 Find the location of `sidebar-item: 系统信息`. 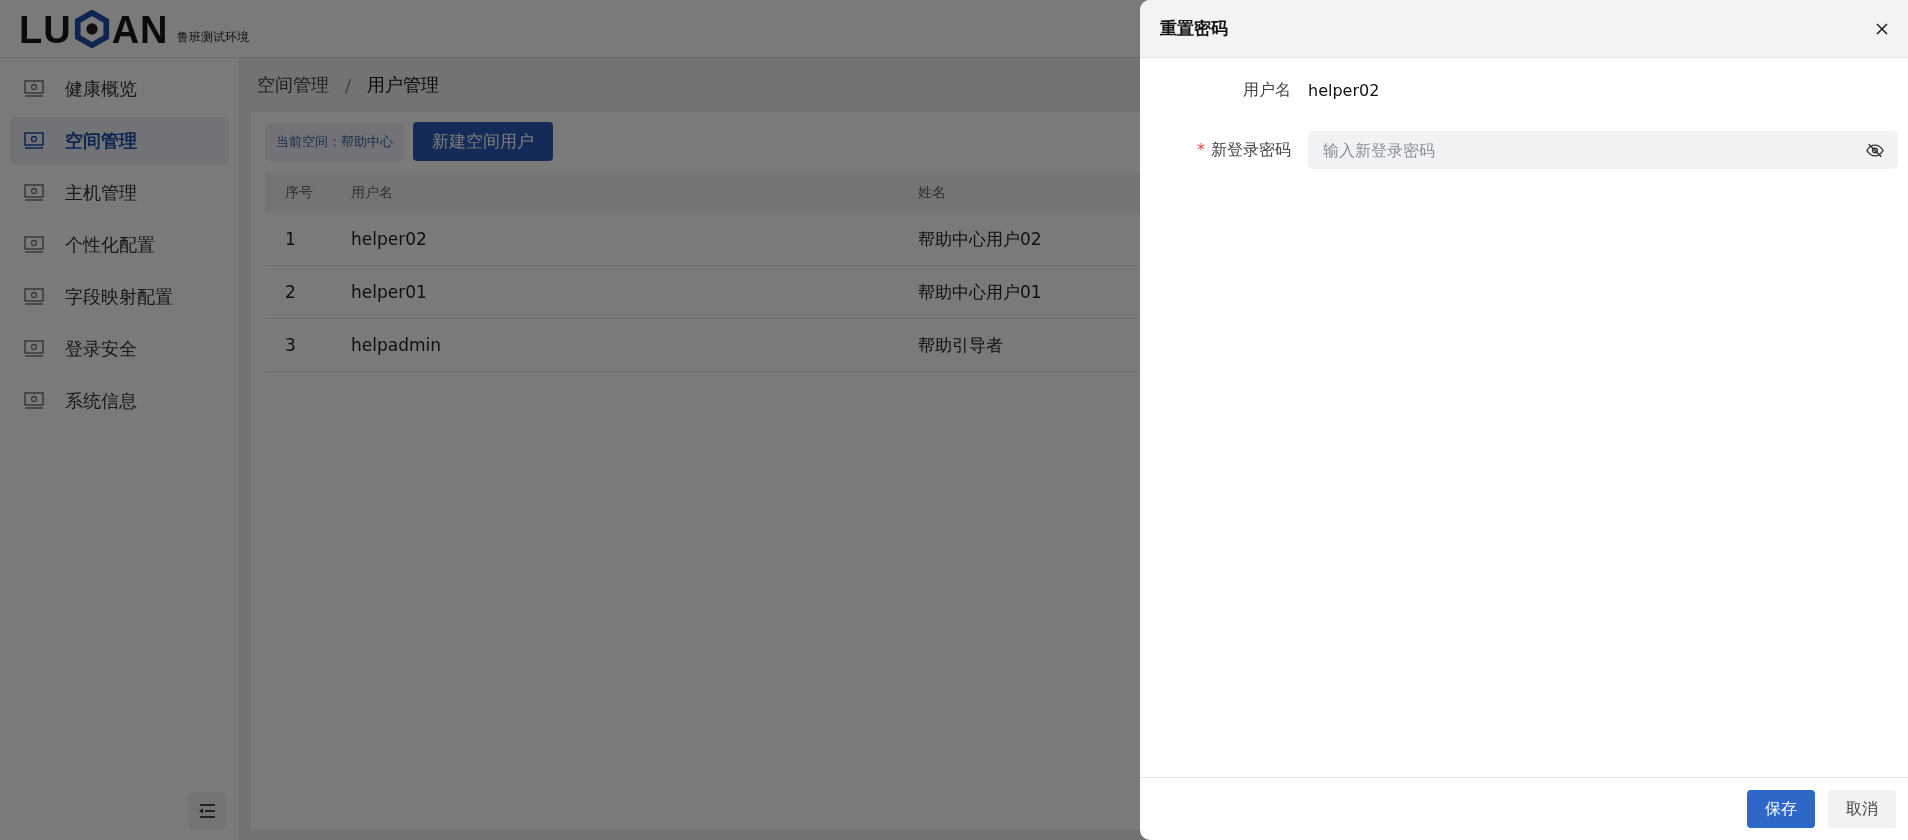

sidebar-item: 系统信息 is located at coordinates (119, 401).